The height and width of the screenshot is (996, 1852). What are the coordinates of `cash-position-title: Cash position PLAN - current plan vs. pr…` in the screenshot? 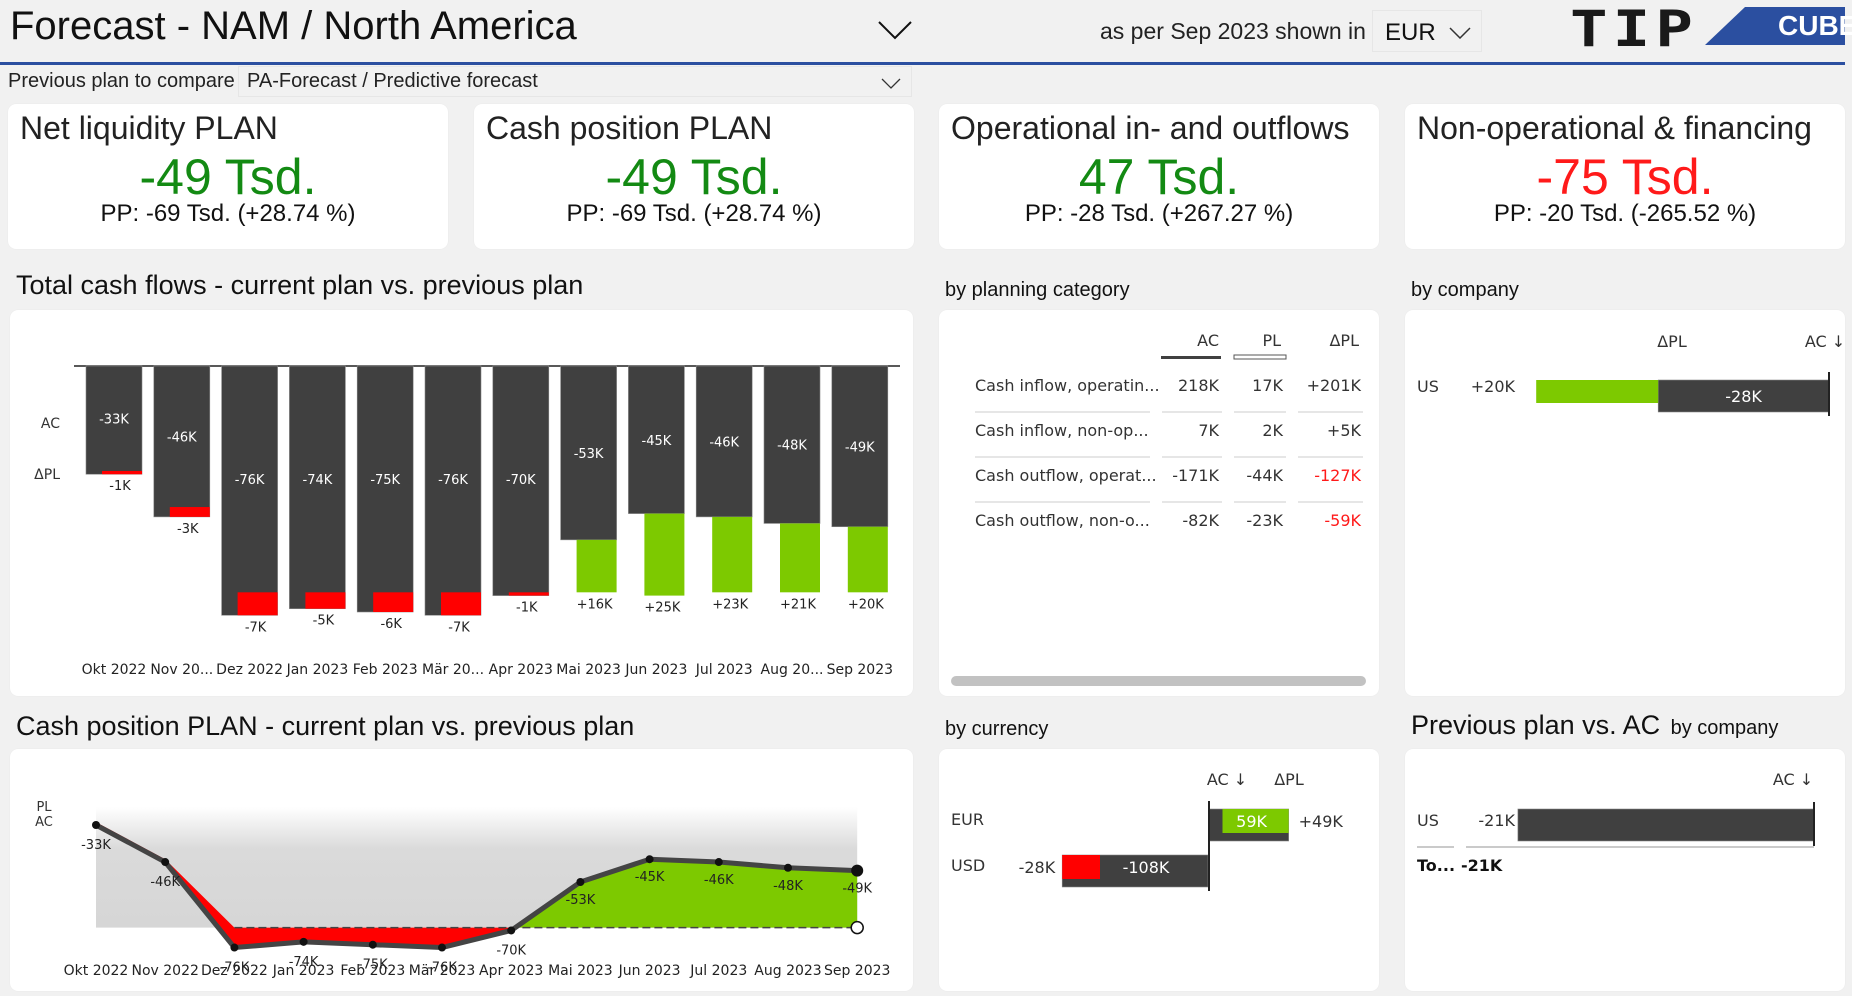 It's located at (325, 726).